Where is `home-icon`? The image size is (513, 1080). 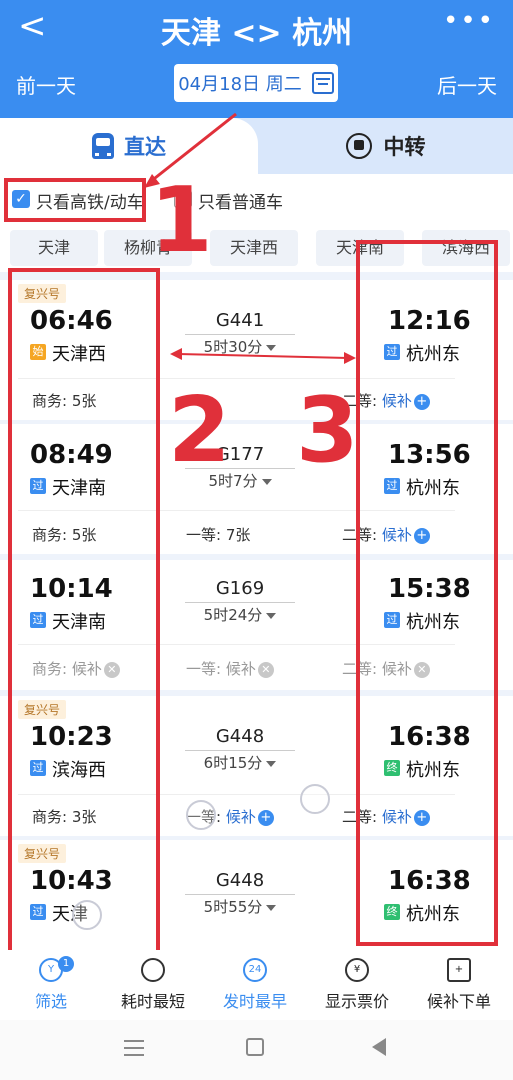
home-icon is located at coordinates (255, 1047).